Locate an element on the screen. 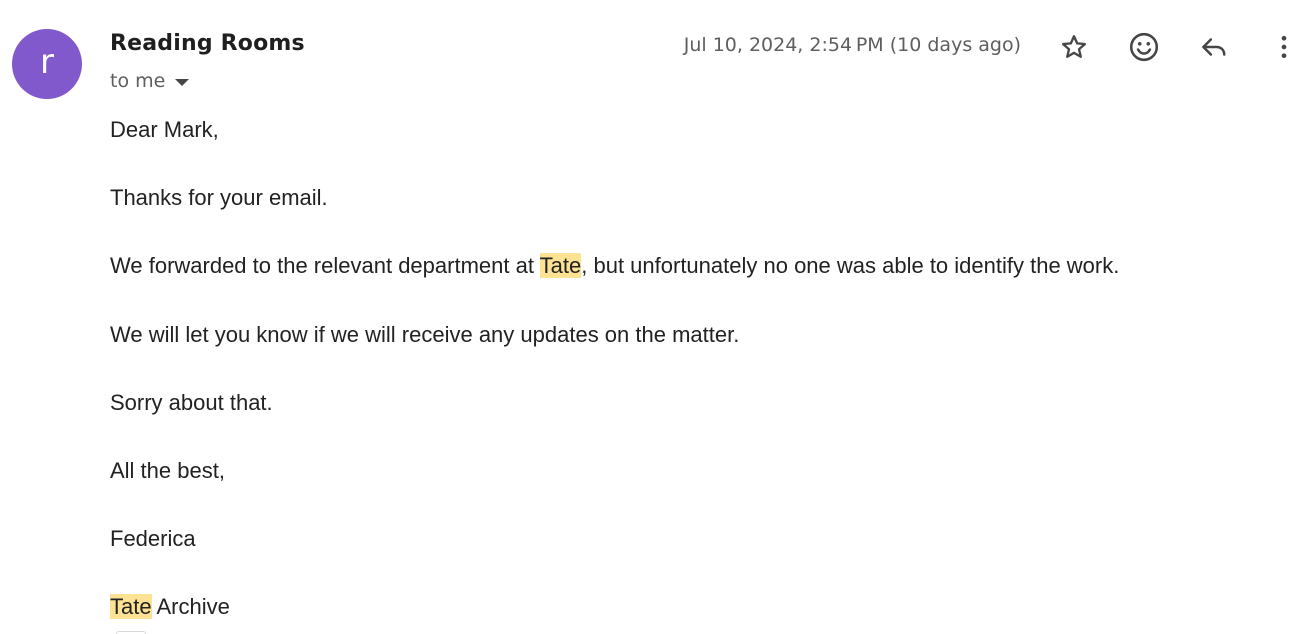 Image resolution: width=1296 pixels, height=634 pixels. body-closing: All the best, is located at coordinates (167, 470).